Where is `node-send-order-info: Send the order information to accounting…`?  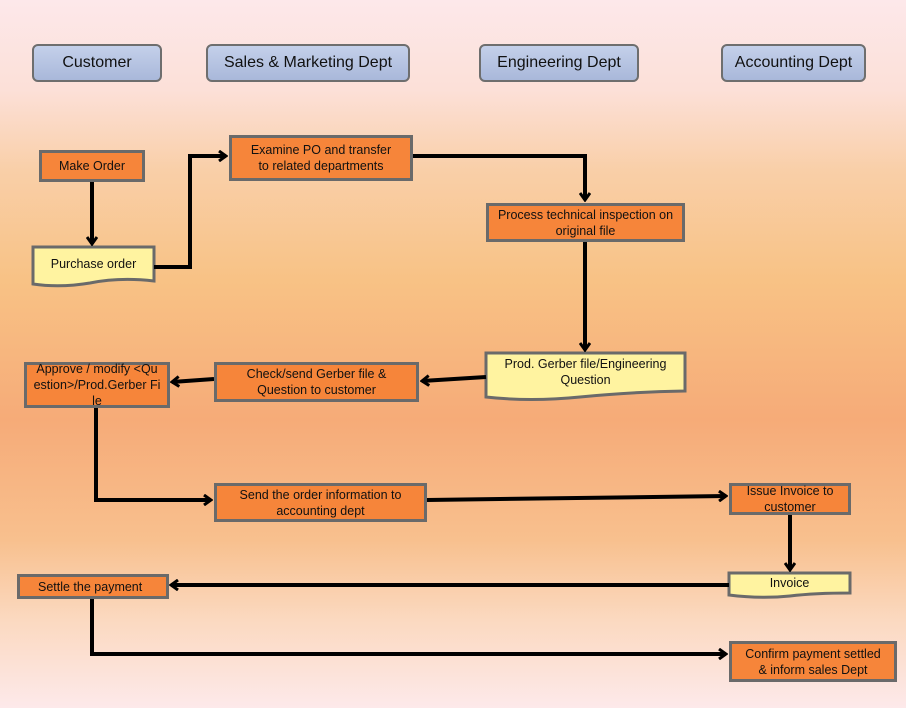
node-send-order-info: Send the order information to accounting… is located at coordinates (320, 502).